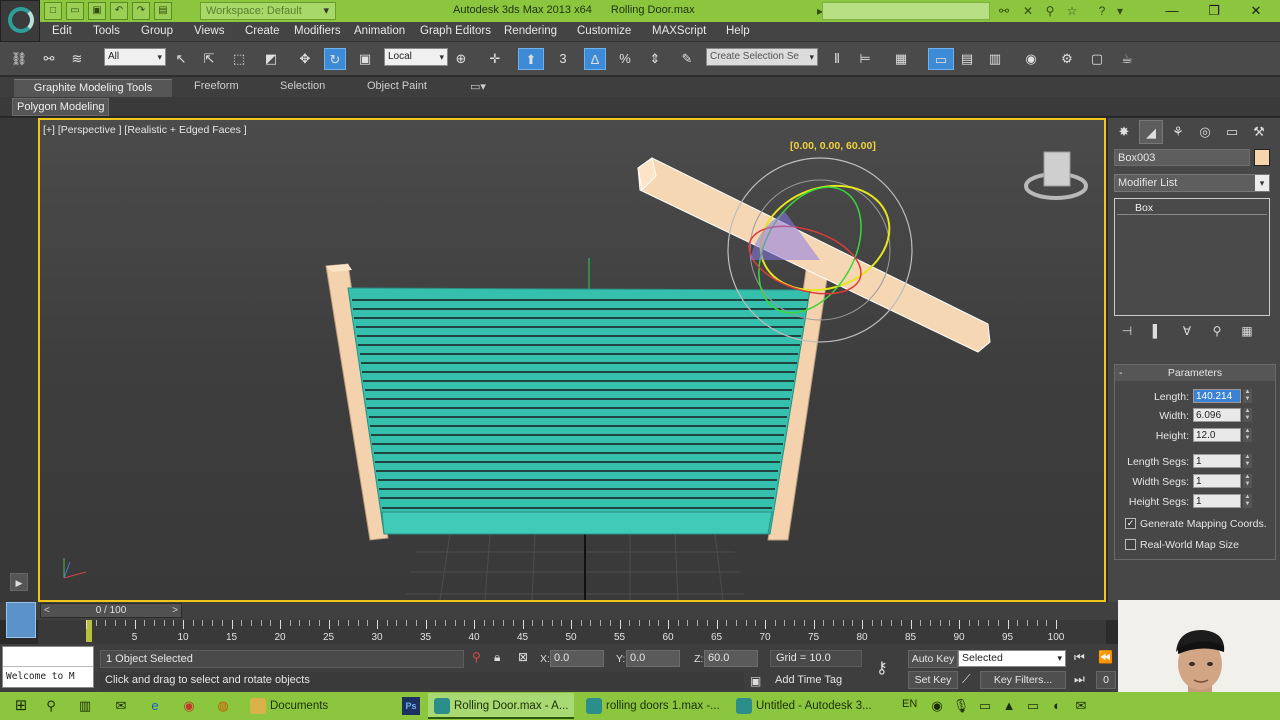 The height and width of the screenshot is (720, 1280). What do you see at coordinates (461, 59) in the screenshot?
I see `pivot-center-icon: ⊕` at bounding box center [461, 59].